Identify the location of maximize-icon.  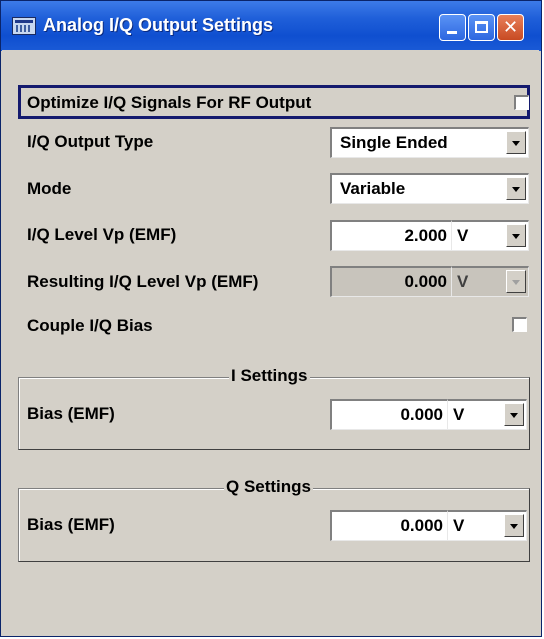
(481, 27).